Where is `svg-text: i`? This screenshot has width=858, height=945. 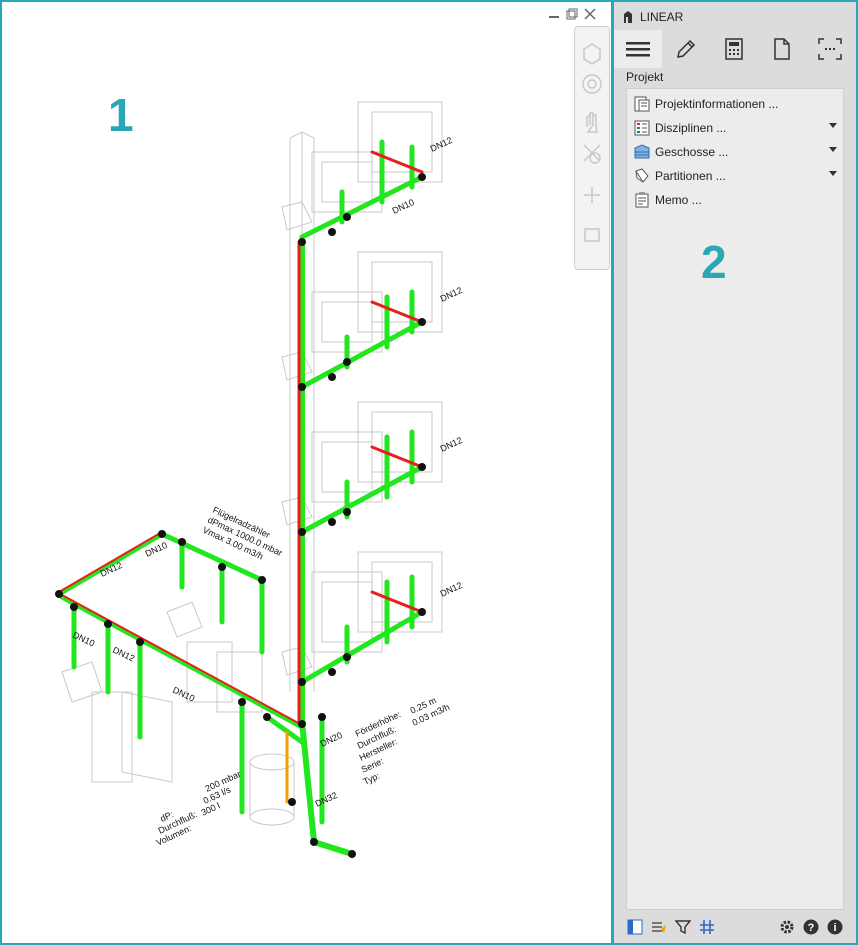 svg-text: i is located at coordinates (834, 928).